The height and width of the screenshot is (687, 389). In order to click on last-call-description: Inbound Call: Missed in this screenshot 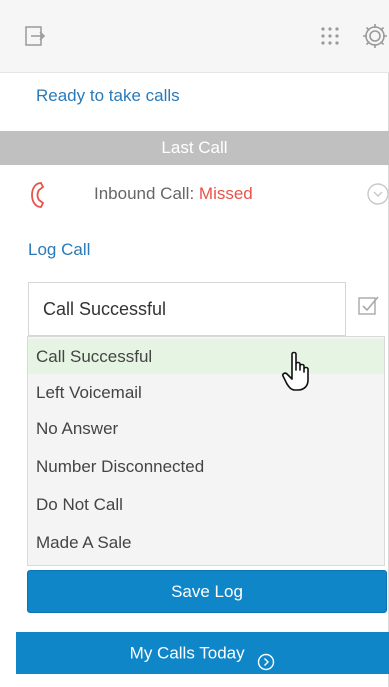, I will do `click(173, 194)`.